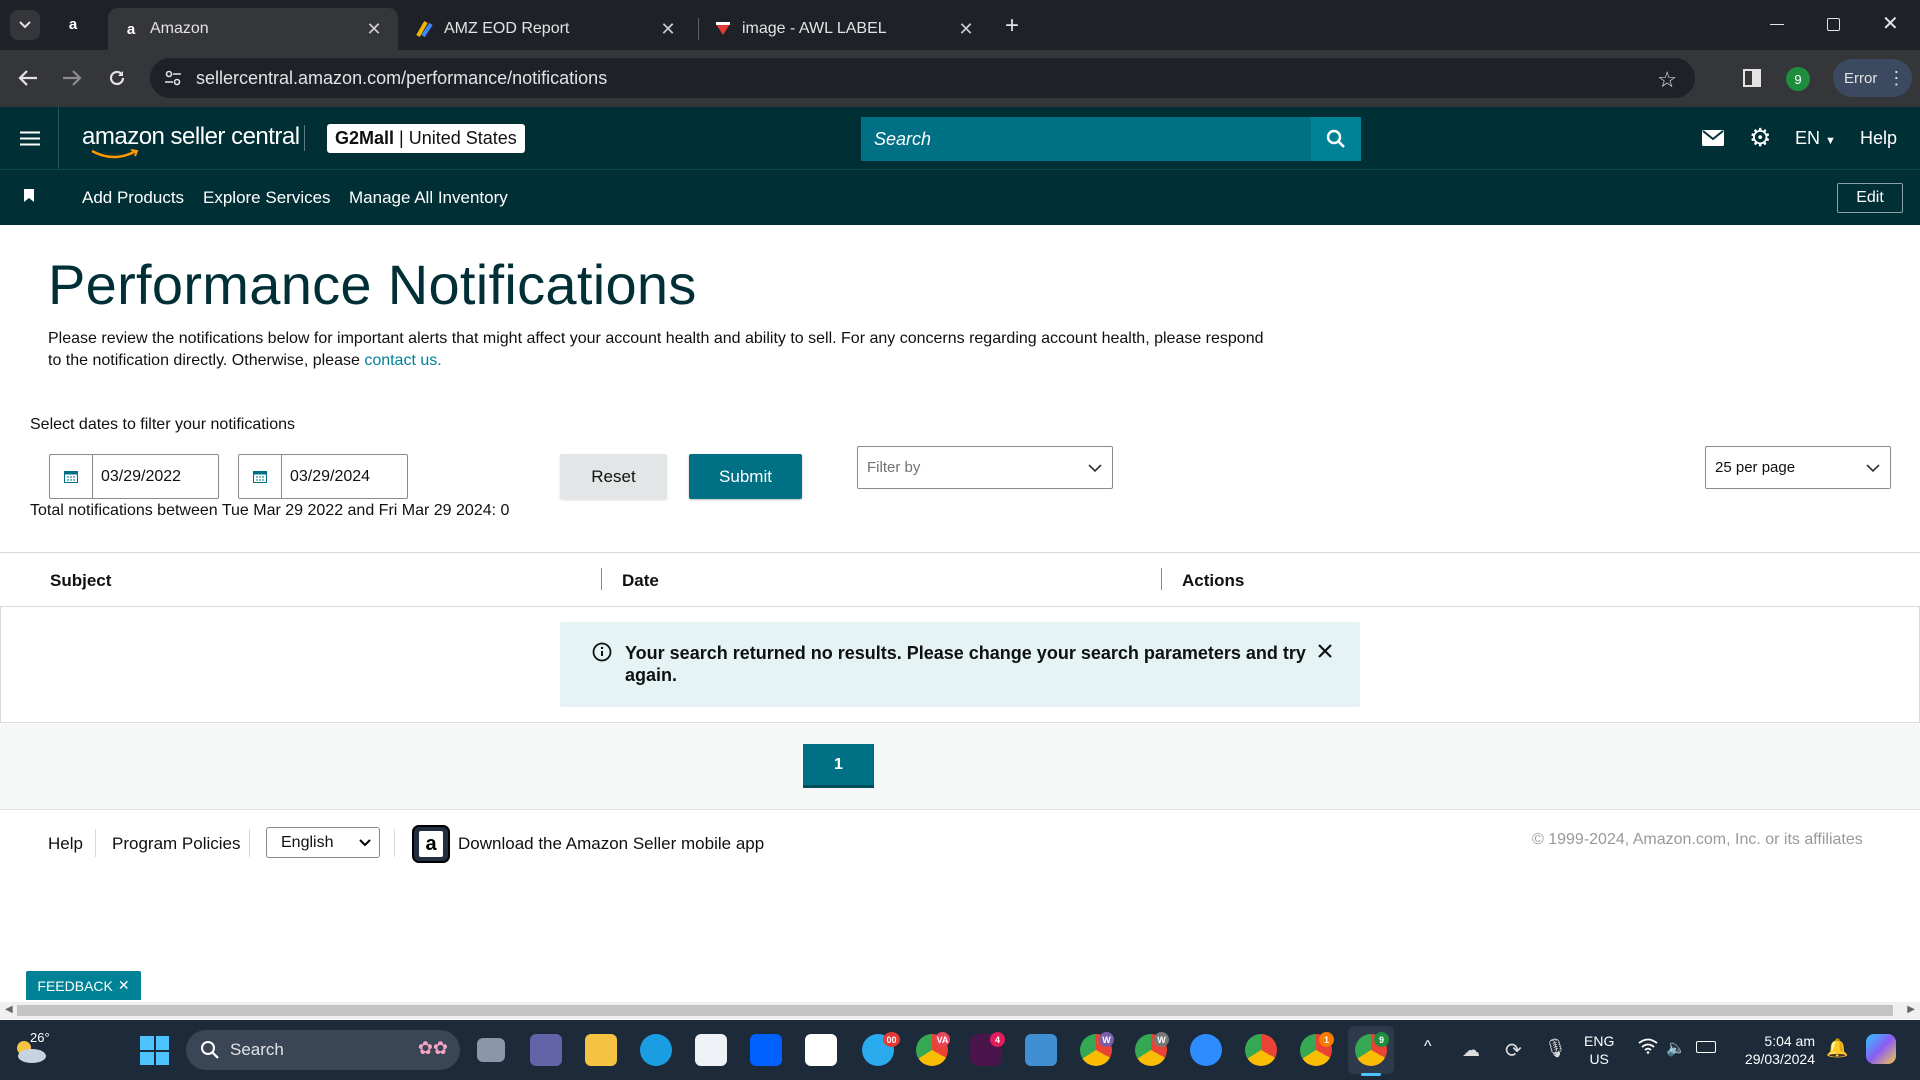  Describe the element at coordinates (613, 476) in the screenshot. I see `reset-button: Reset` at that location.